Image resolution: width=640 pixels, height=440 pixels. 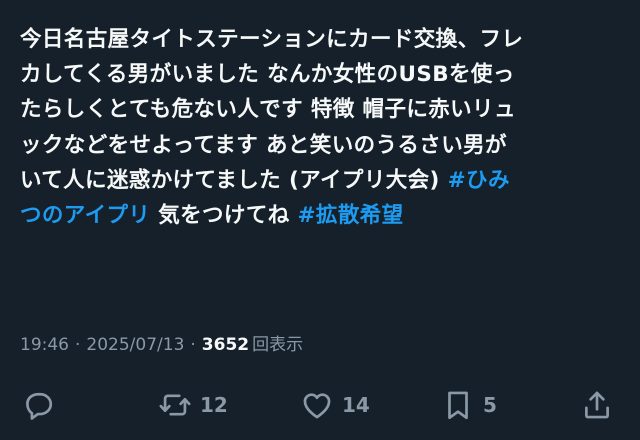 What do you see at coordinates (224, 216) in the screenshot?
I see `tweet-text-segment: 気をつけてね` at bounding box center [224, 216].